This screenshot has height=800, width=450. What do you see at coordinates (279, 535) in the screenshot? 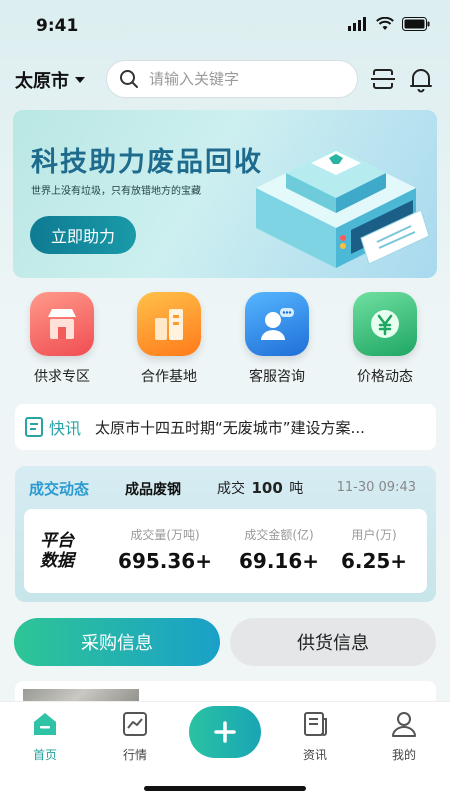
I see `stat-label: 成交金额(亿)` at bounding box center [279, 535].